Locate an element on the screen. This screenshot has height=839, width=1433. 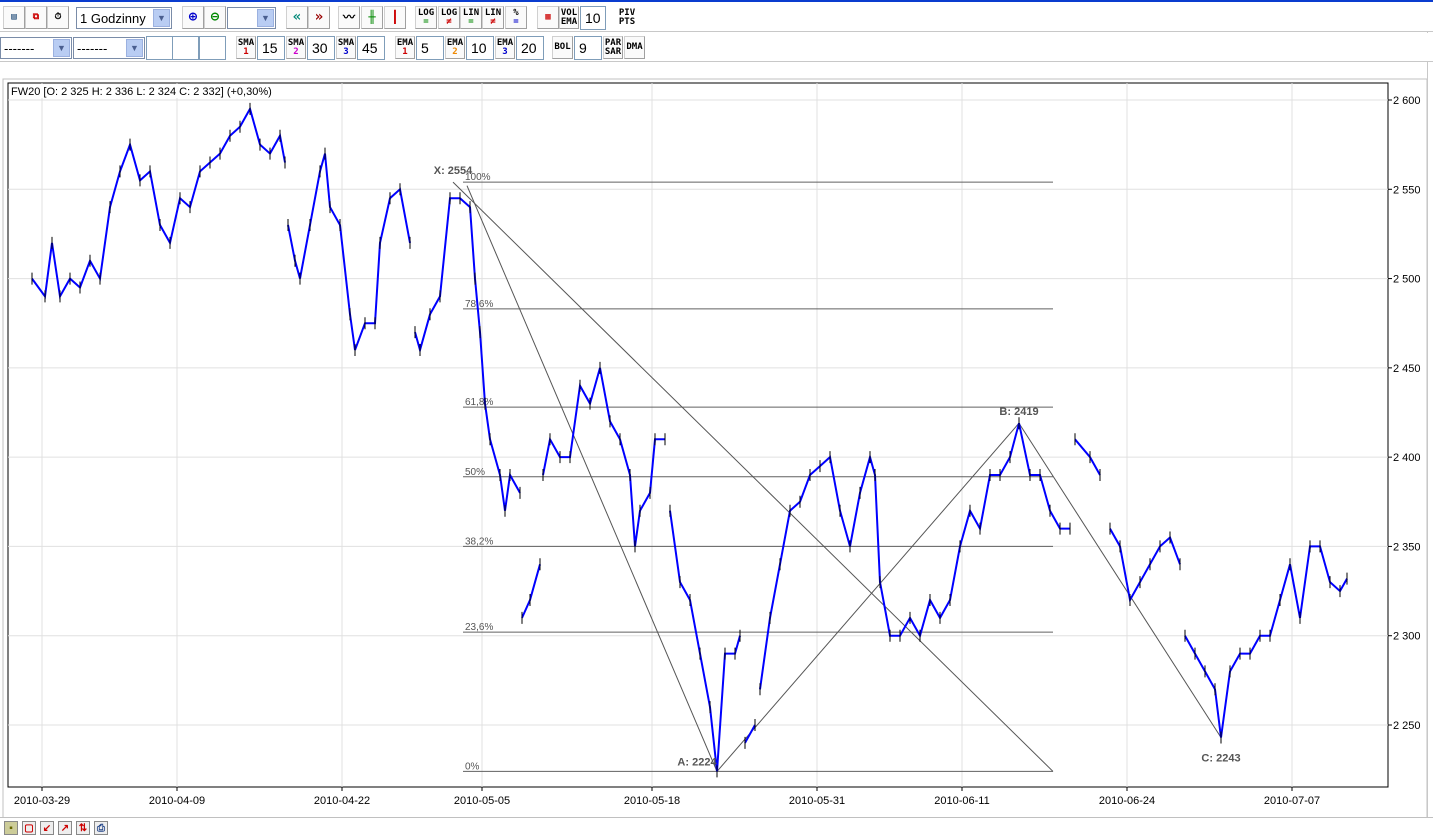
interval-select-value: 1 Godzinny is located at coordinates (113, 18).